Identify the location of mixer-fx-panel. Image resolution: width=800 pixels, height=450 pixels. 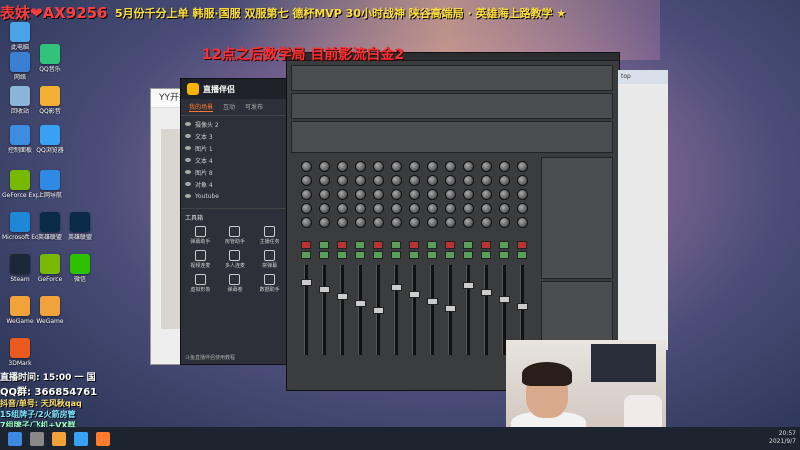
(452, 106).